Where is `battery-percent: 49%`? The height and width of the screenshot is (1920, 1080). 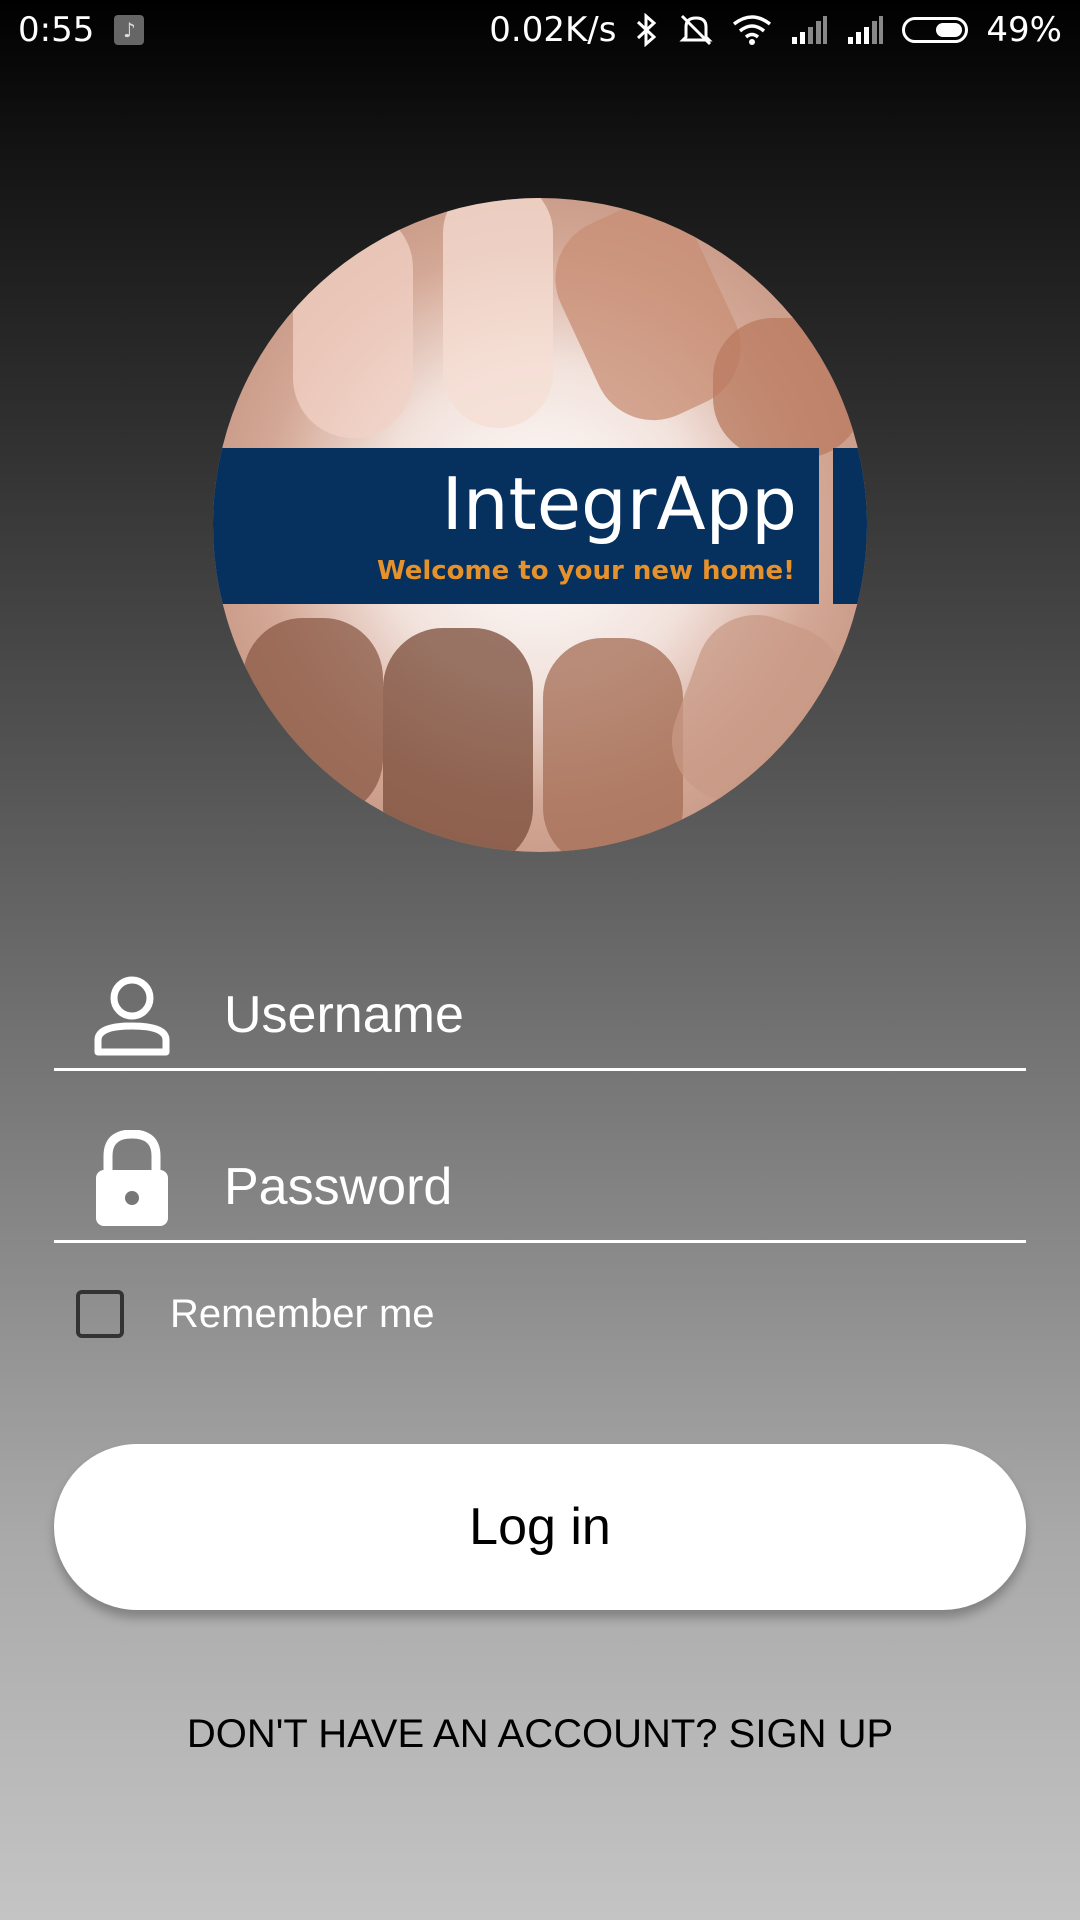 battery-percent: 49% is located at coordinates (1024, 30).